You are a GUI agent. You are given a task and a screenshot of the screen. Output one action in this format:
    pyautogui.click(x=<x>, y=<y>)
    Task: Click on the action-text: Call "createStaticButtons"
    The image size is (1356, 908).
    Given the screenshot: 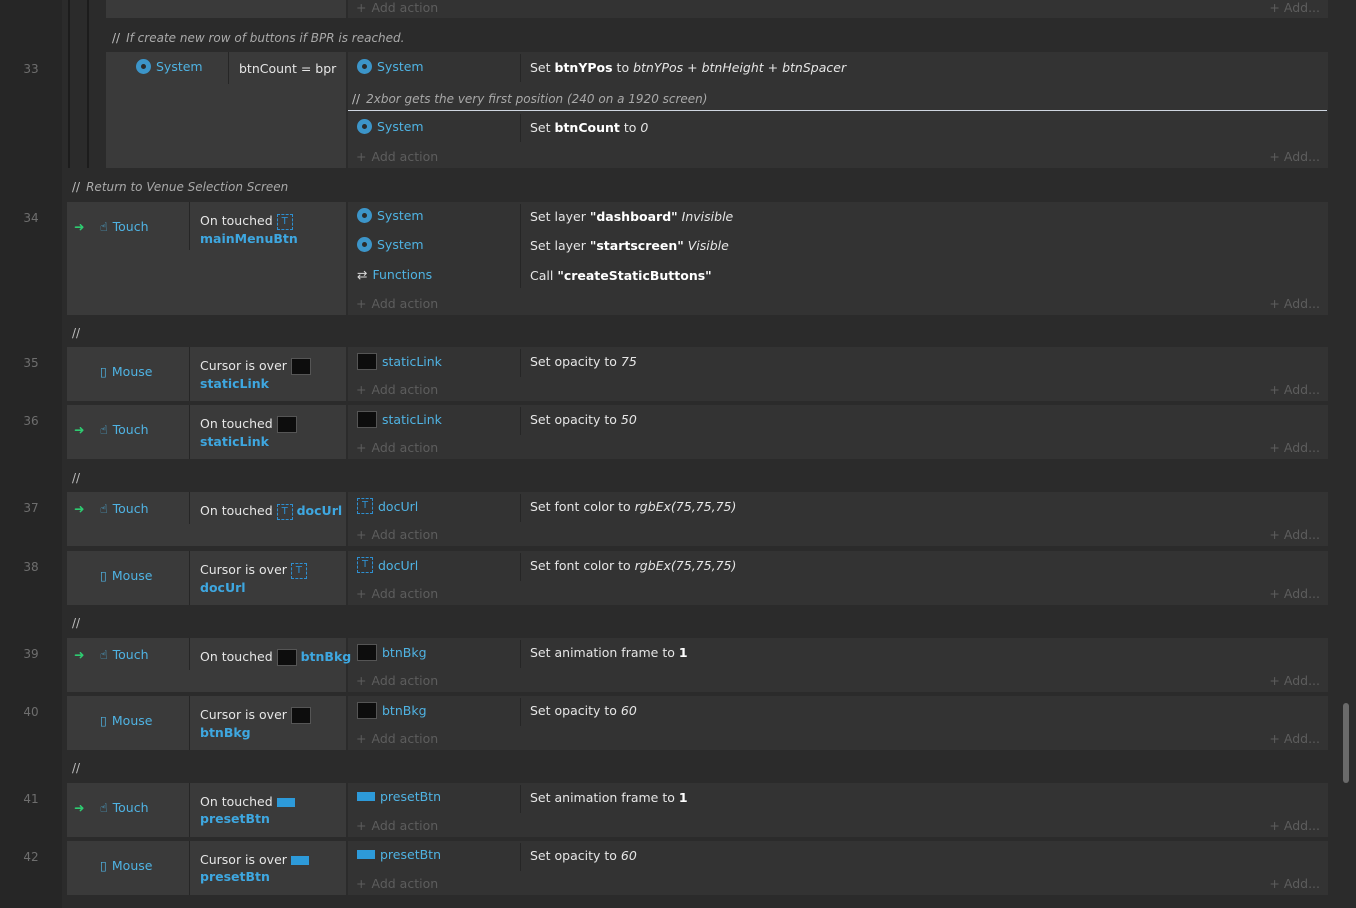 What is the action you would take?
    pyautogui.click(x=621, y=275)
    